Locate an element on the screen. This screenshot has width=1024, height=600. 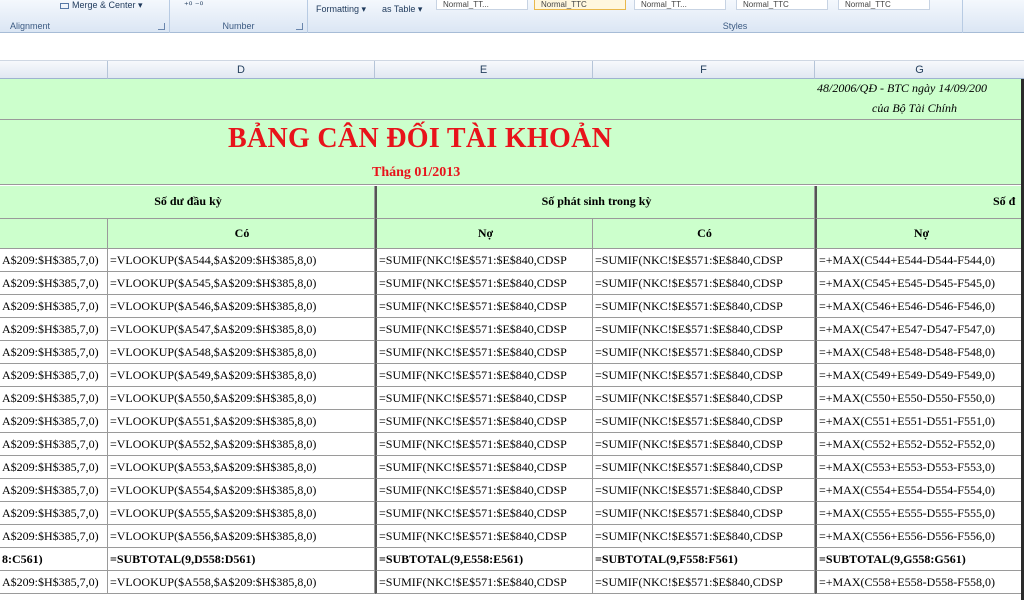
cell-g: =SUBTOTAL(9,G558:G561) is located at coordinates (919, 559).